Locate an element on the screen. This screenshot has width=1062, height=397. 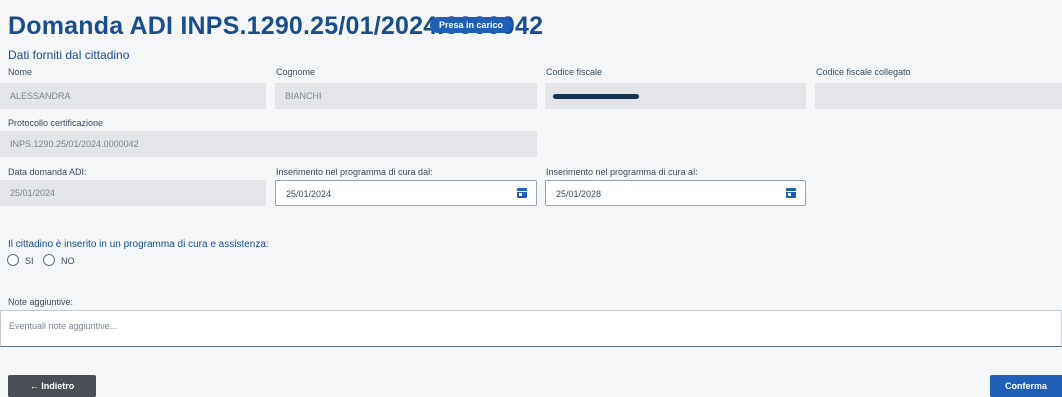
status-badge: Presa in carico is located at coordinates (471, 25).